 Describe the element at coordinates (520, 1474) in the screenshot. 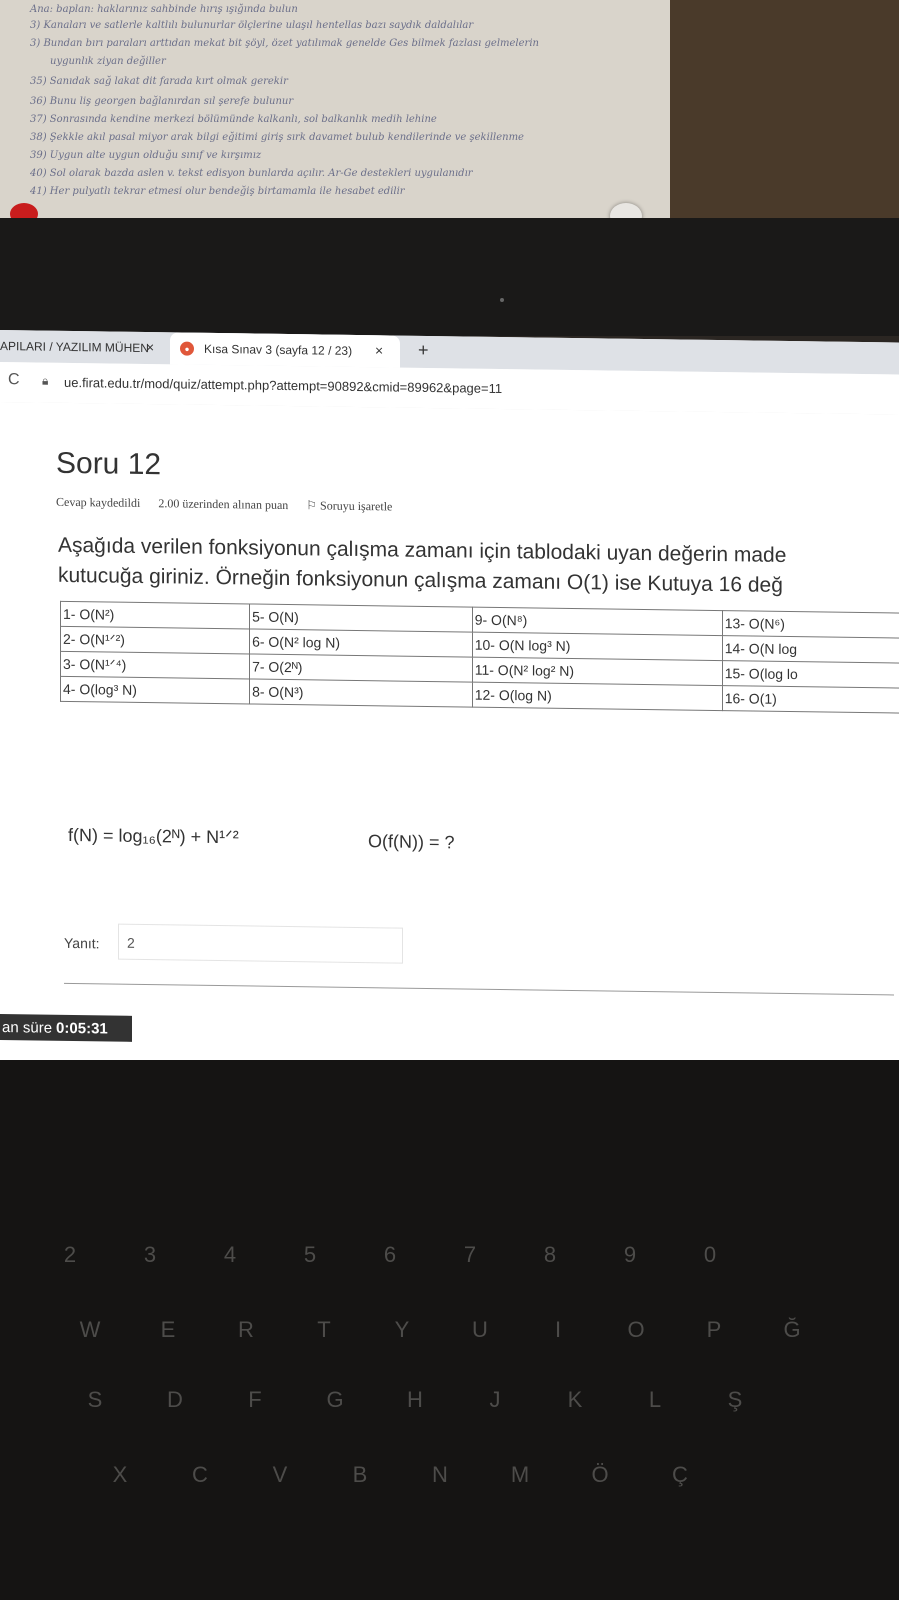

I see `keyboard-key: M` at that location.